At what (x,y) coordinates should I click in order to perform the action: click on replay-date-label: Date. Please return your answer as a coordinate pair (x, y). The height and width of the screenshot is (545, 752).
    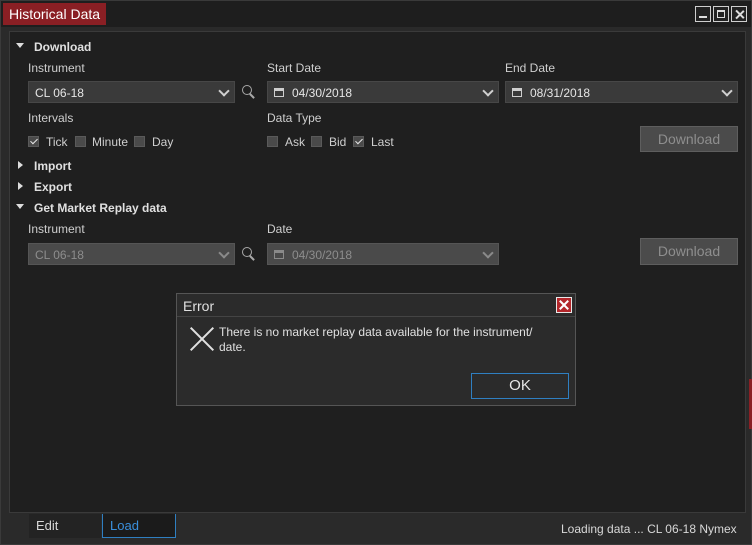
    Looking at the image, I should click on (280, 229).